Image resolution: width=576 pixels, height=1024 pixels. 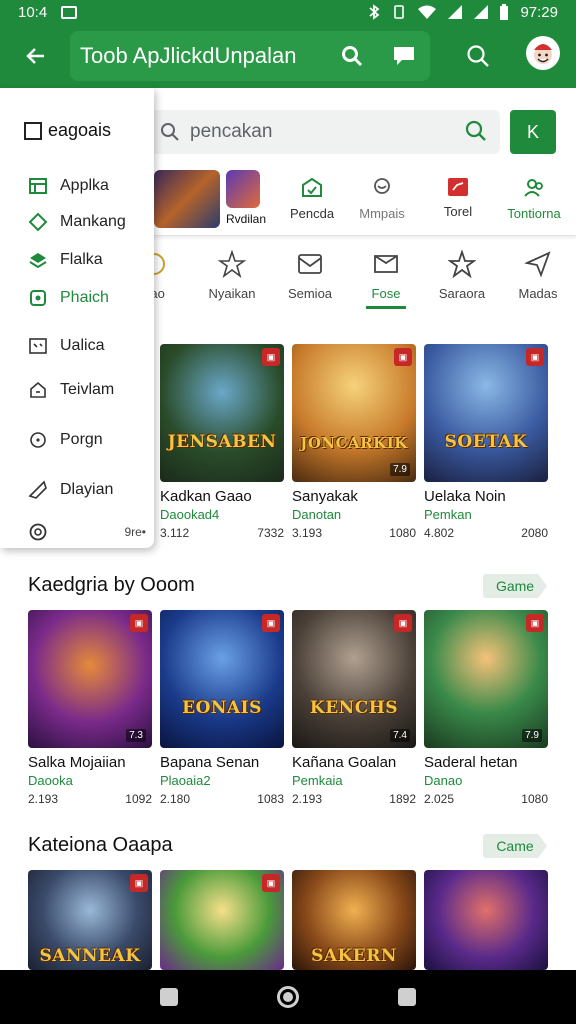 I want to click on drawer-title: eagoais, so click(x=80, y=130).